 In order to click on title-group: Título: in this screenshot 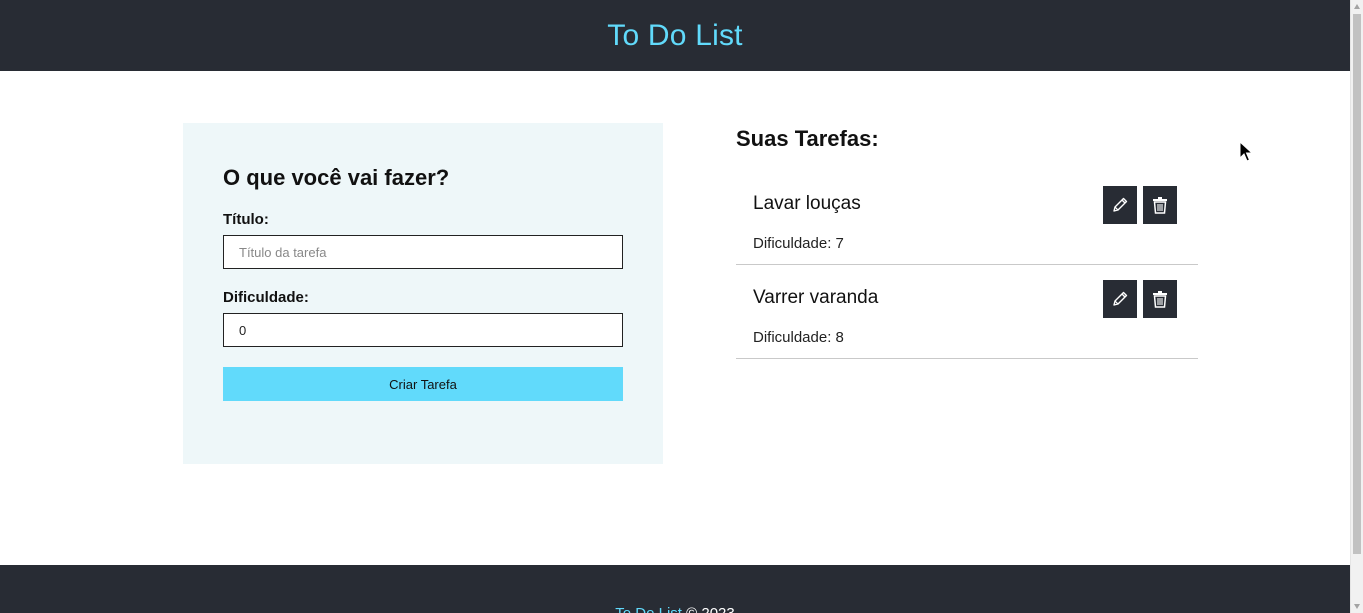, I will do `click(423, 240)`.